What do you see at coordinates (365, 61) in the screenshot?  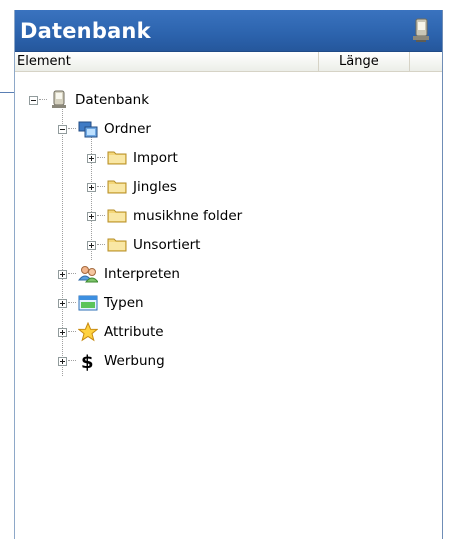 I see `column-length-header: Länge` at bounding box center [365, 61].